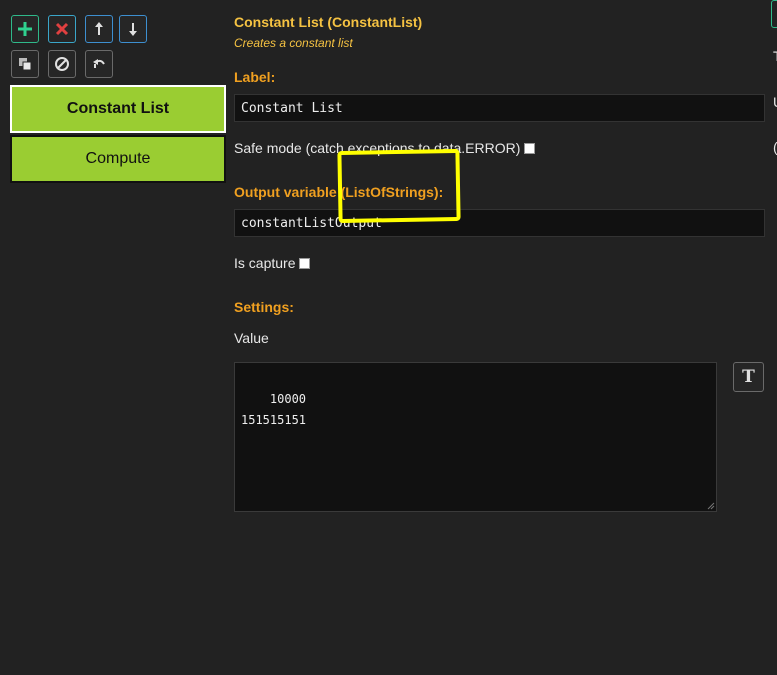 The width and height of the screenshot is (777, 675). Describe the element at coordinates (775, 147) in the screenshot. I see `edge-text-3: (` at that location.